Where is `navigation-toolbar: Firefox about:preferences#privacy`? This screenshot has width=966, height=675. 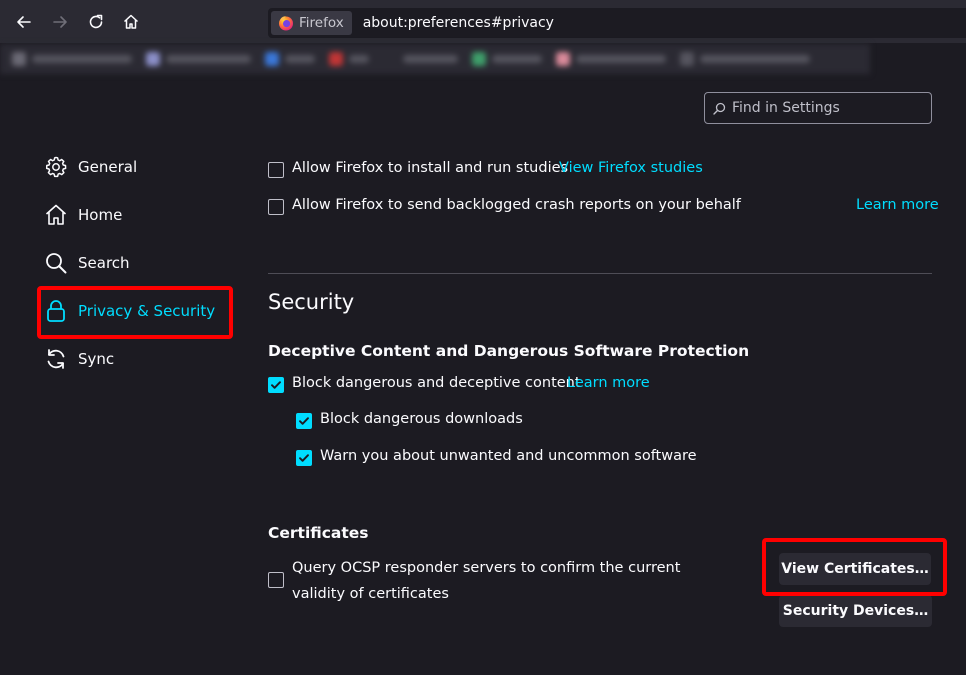
navigation-toolbar: Firefox about:preferences#privacy is located at coordinates (483, 22).